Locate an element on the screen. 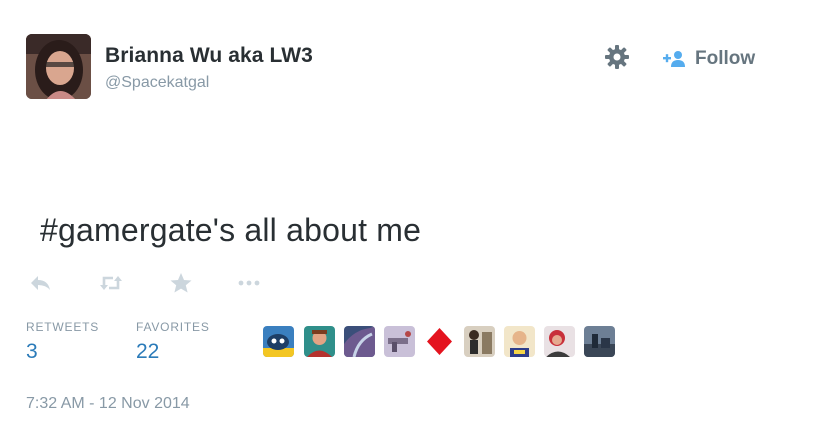  favorite-icon is located at coordinates (181, 283).